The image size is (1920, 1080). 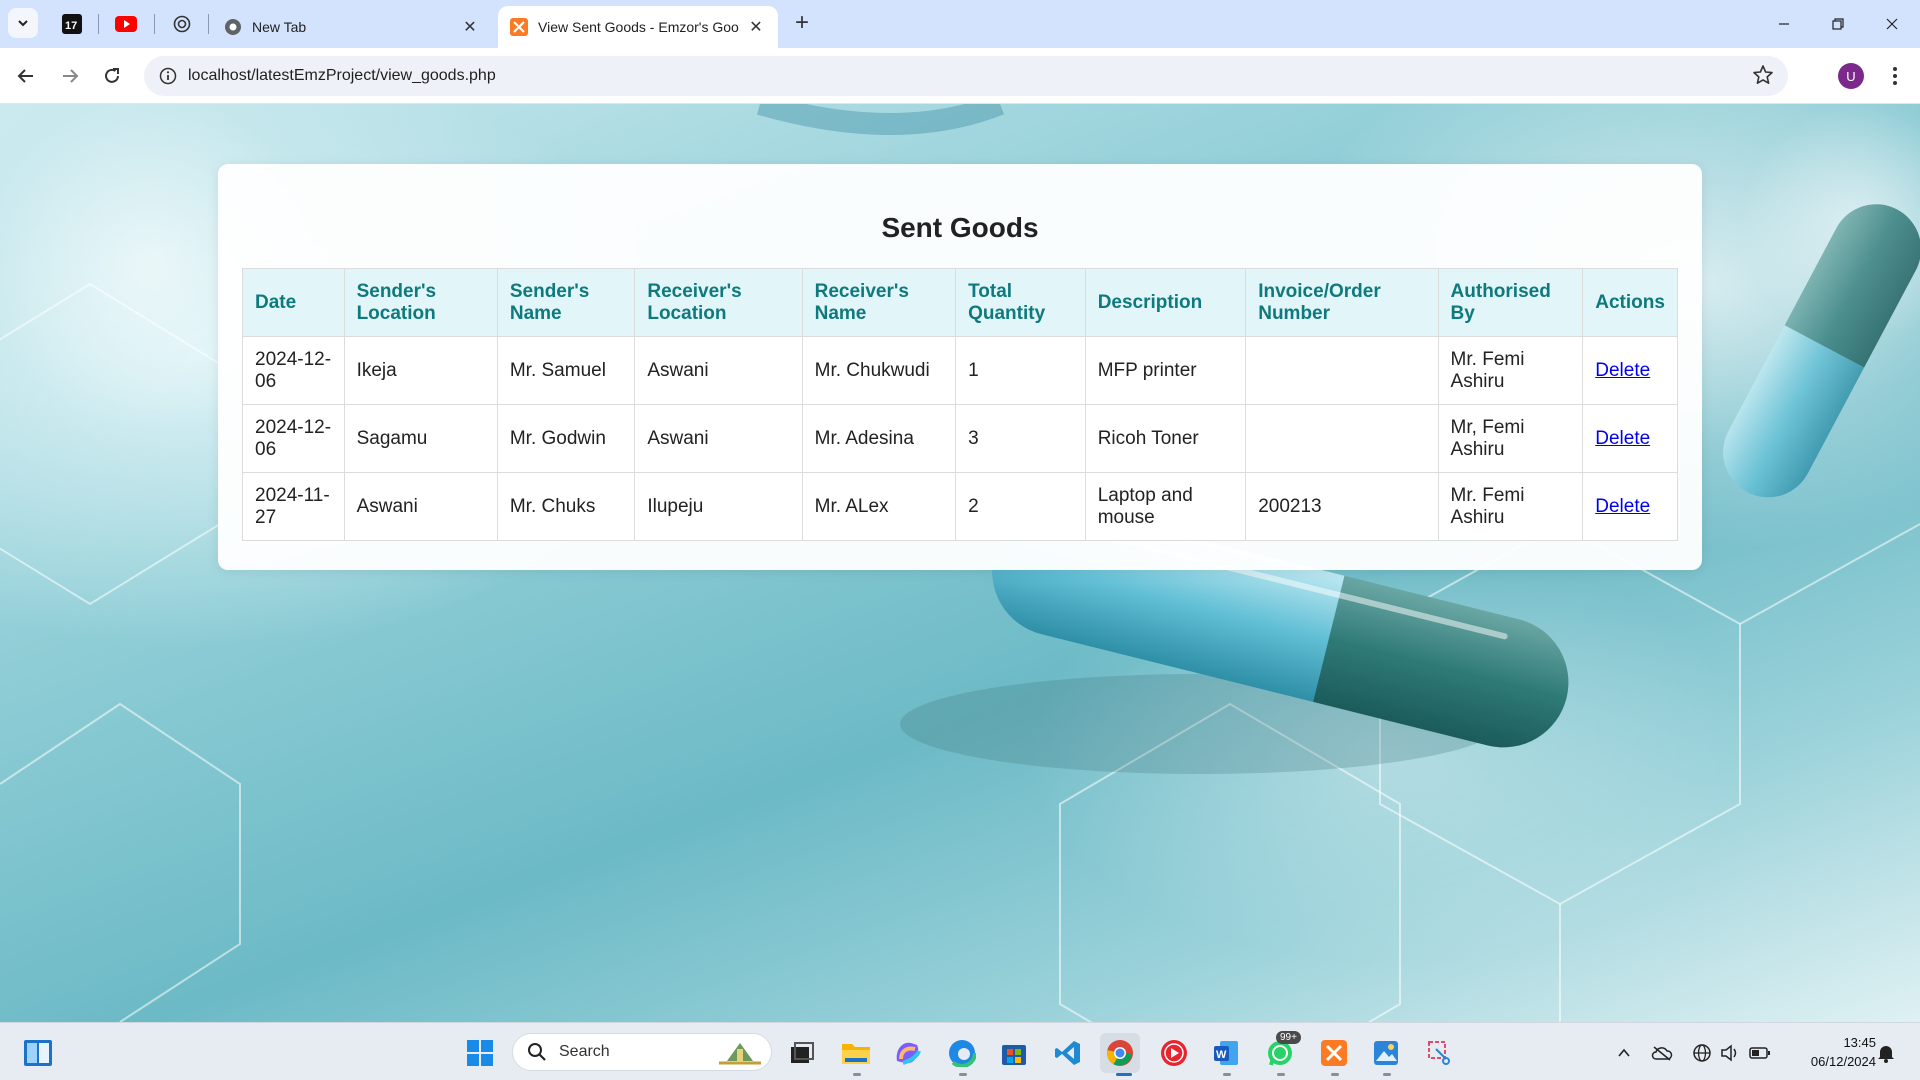 I want to click on forward-button, so click(x=70, y=76).